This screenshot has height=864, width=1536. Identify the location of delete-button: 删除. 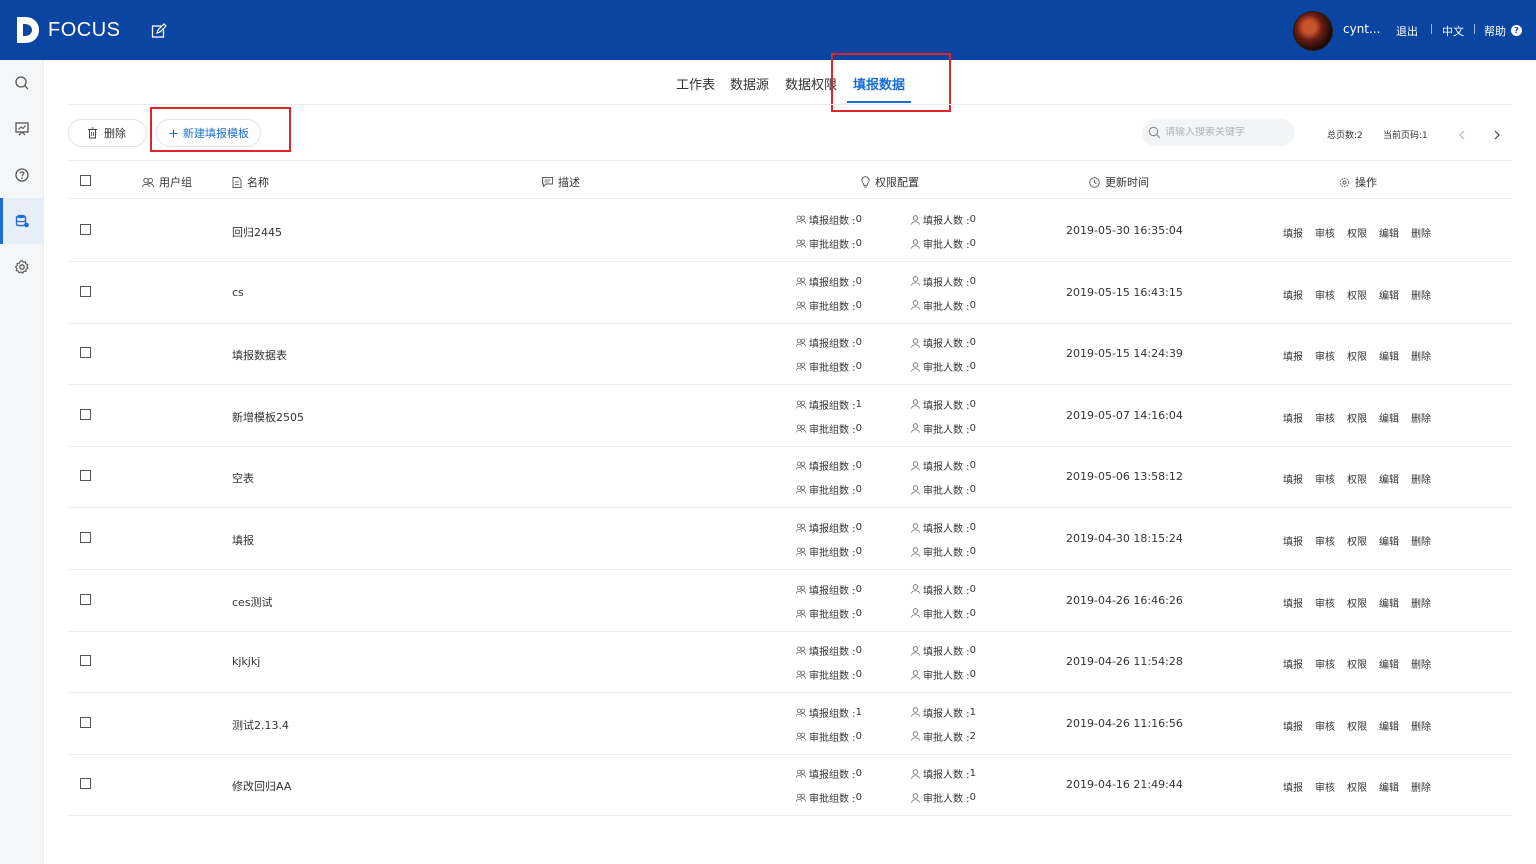
(107, 133).